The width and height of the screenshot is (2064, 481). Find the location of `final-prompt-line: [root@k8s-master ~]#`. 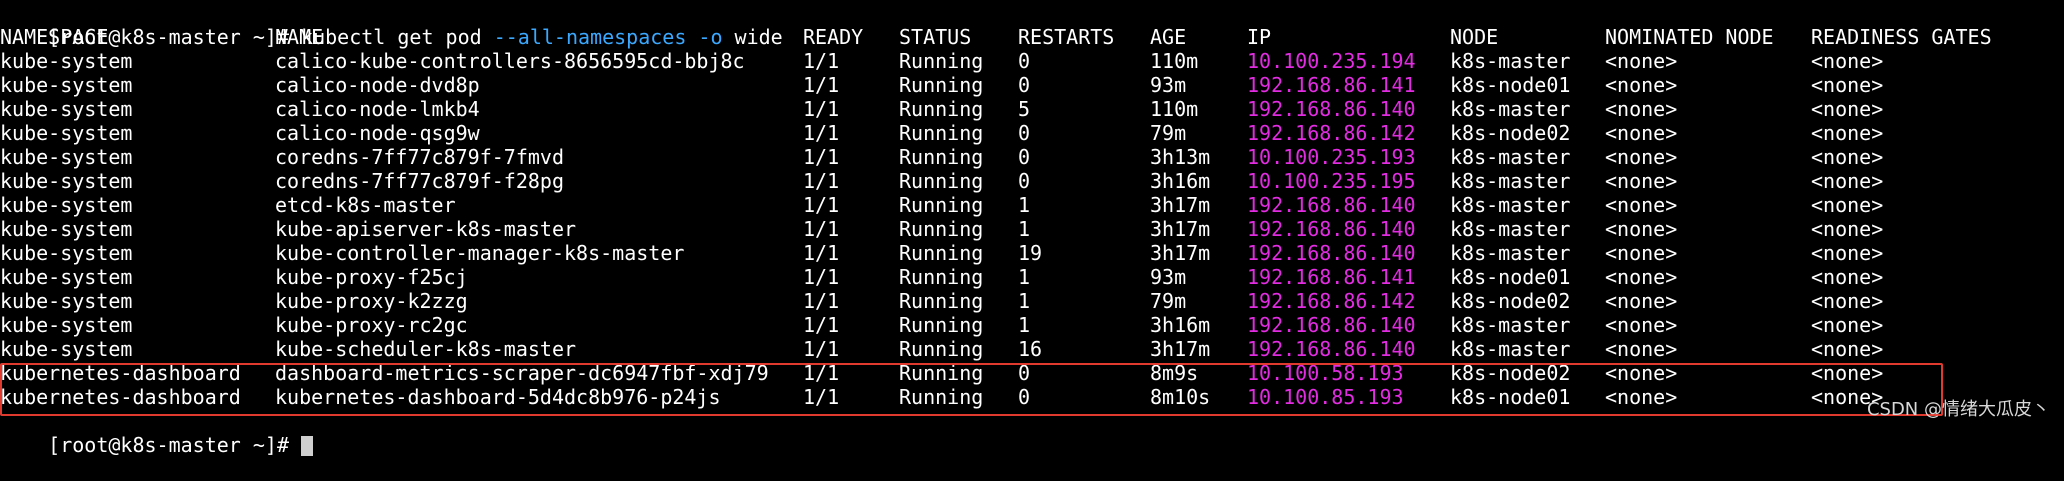

final-prompt-line: [root@k8s-master ~]# is located at coordinates (157, 433).